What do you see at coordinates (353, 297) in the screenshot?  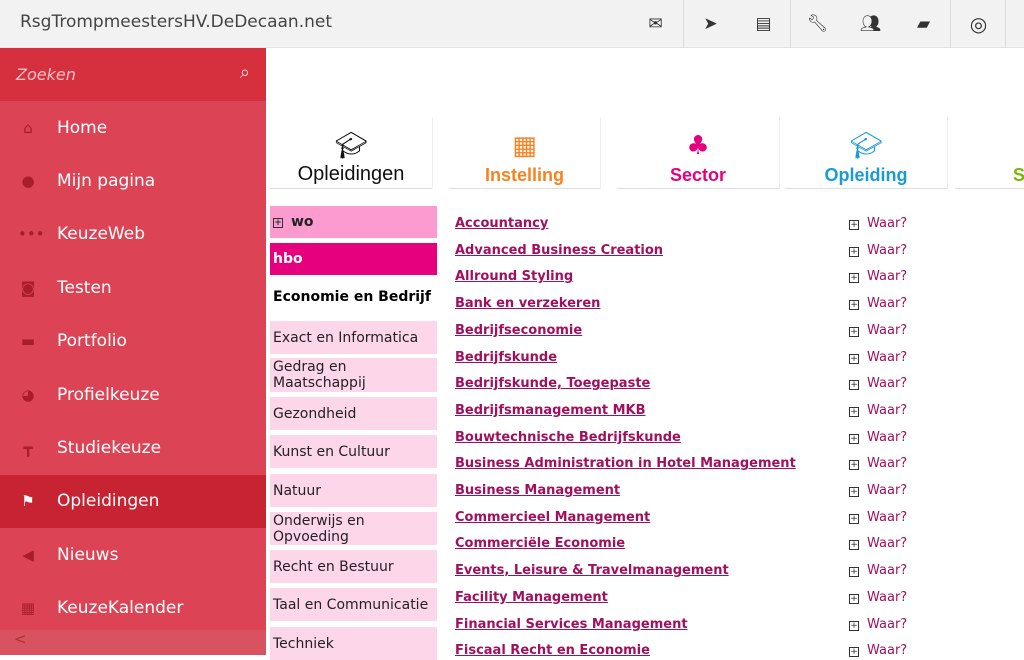 I see `sector-item: Economie en Bedrijf` at bounding box center [353, 297].